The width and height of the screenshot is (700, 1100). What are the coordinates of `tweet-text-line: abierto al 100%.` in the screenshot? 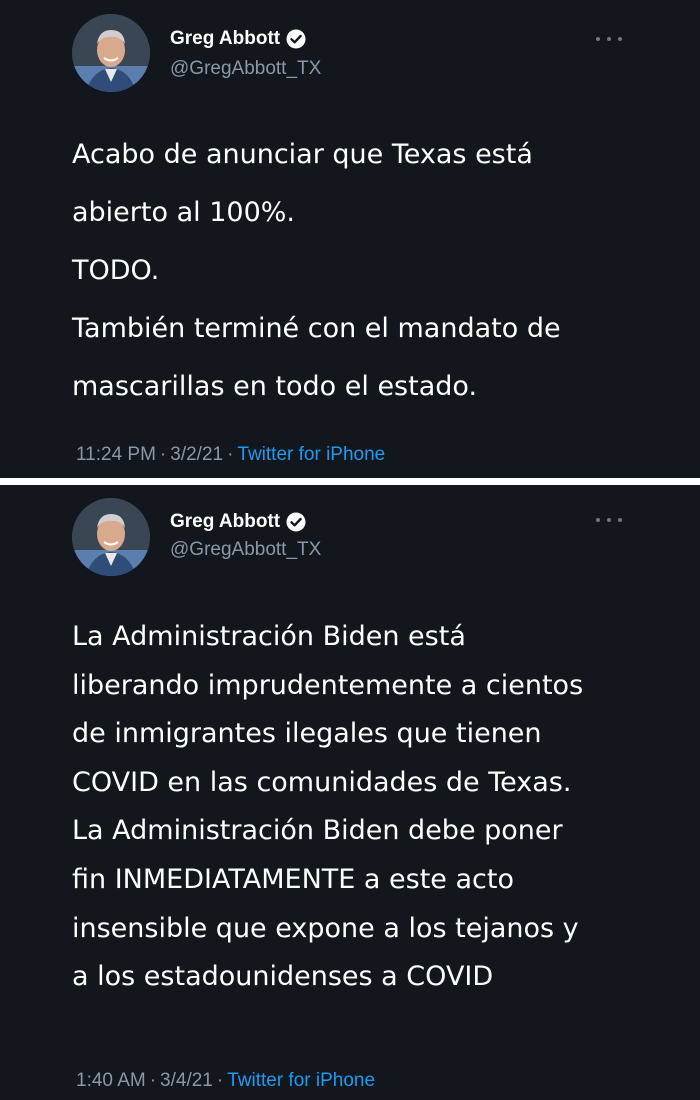 It's located at (183, 212).